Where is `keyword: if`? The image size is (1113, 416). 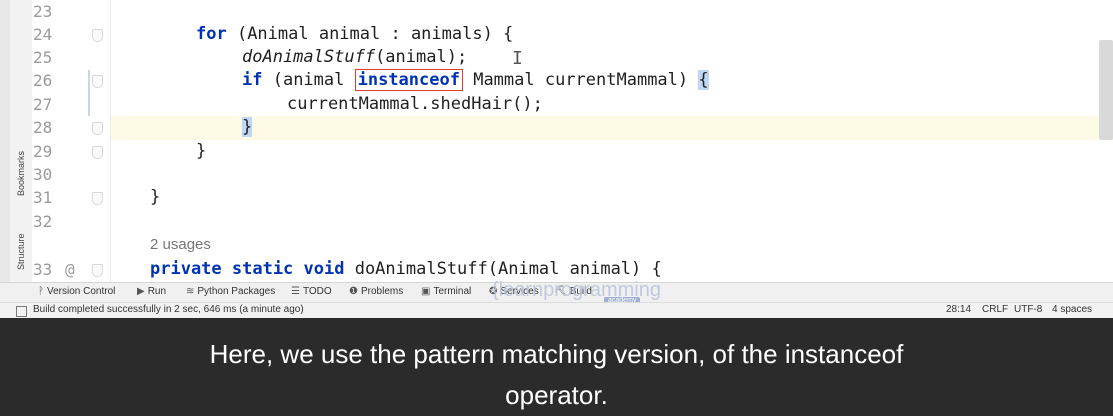 keyword: if is located at coordinates (252, 80).